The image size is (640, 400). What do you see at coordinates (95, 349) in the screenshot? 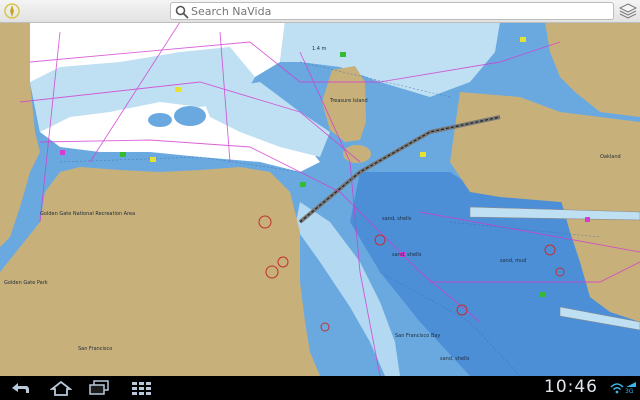
I see `label-san-francisco: San Francisco` at bounding box center [95, 349].